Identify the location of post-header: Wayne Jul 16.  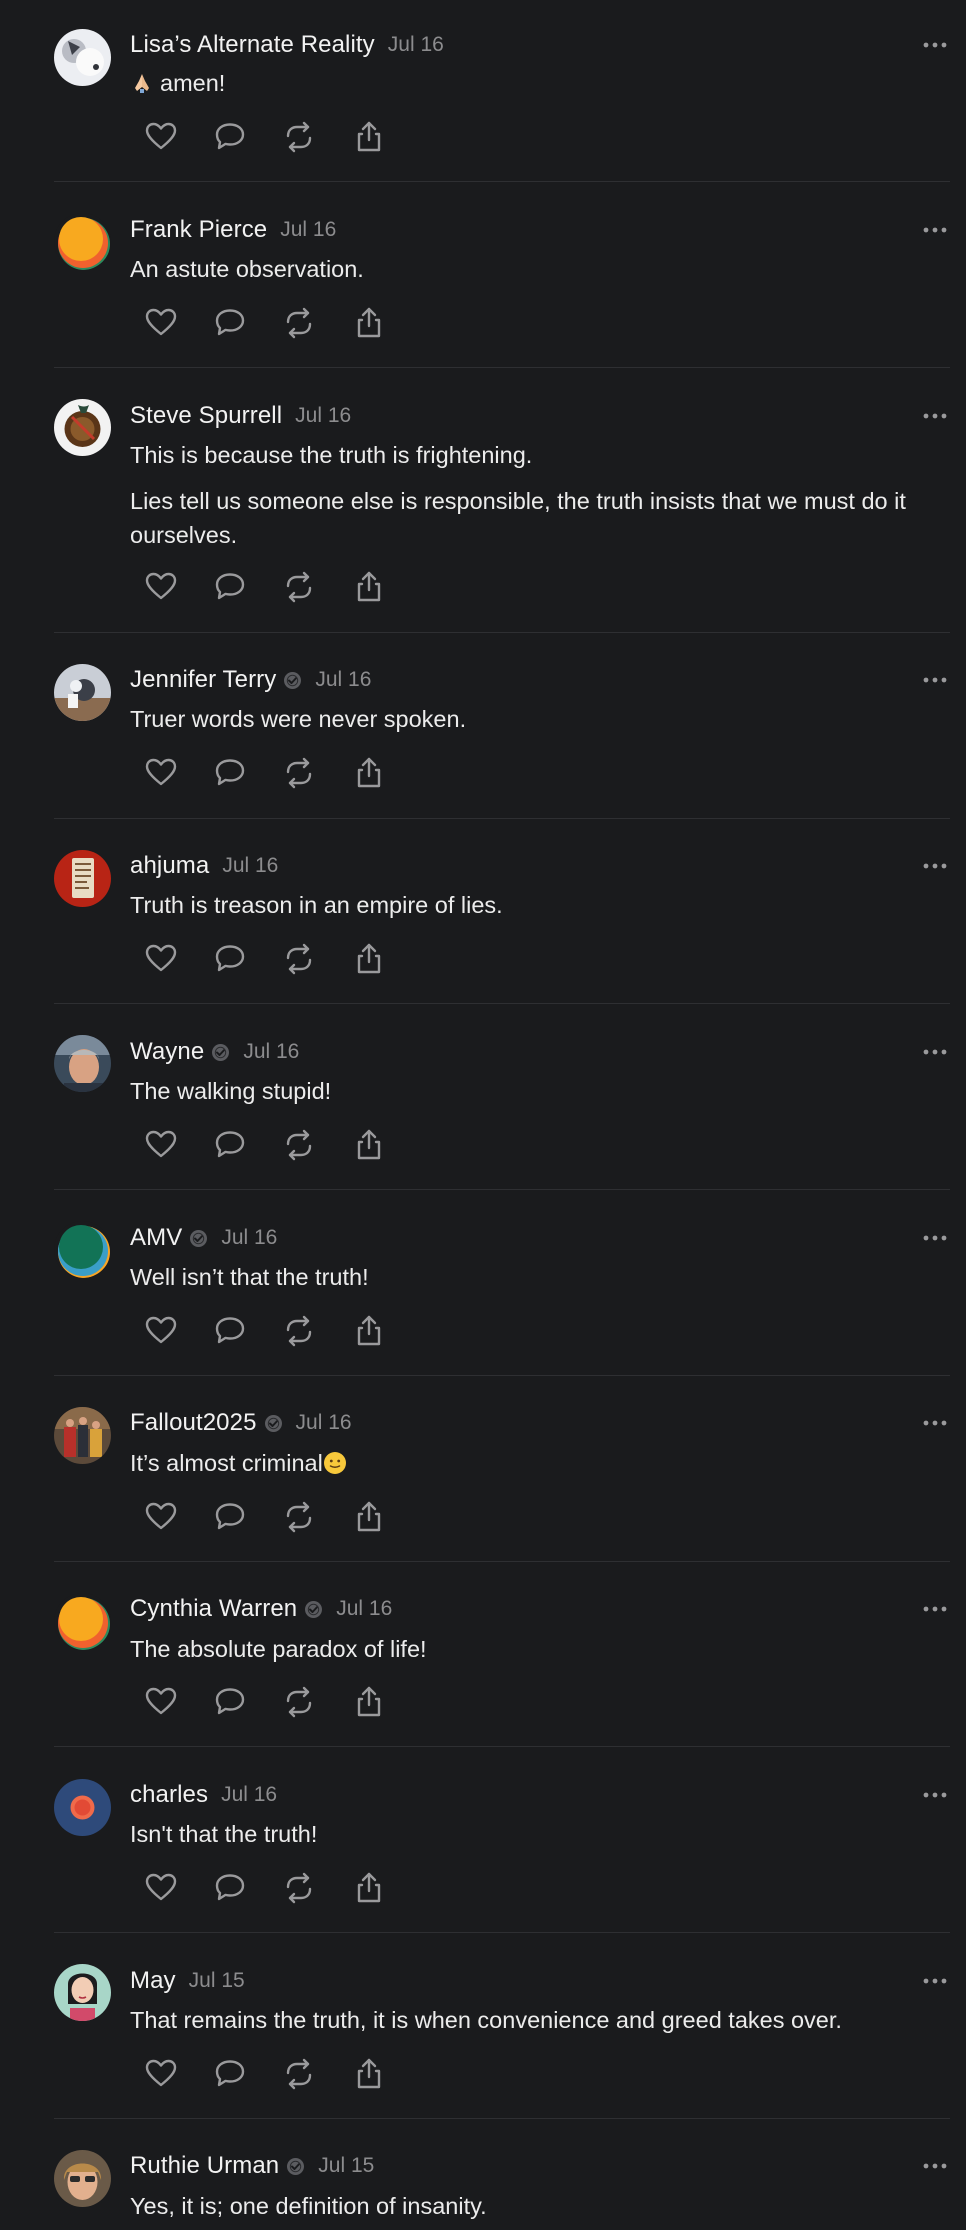
(214, 1052).